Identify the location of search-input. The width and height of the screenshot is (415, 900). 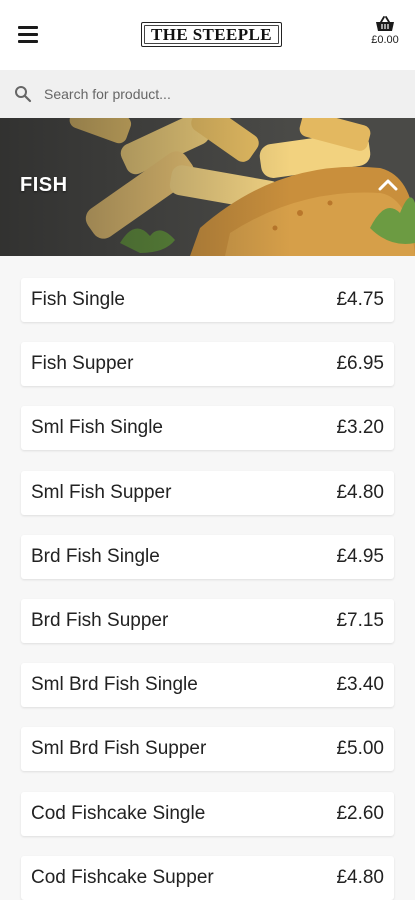
(216, 94).